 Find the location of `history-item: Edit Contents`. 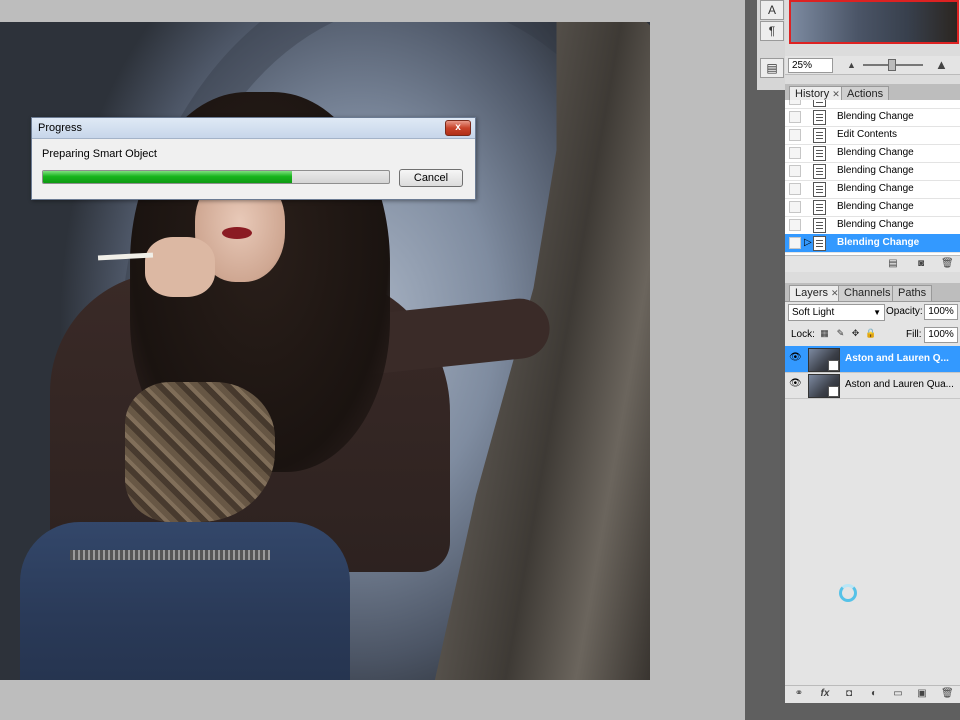

history-item: Edit Contents is located at coordinates (872, 135).